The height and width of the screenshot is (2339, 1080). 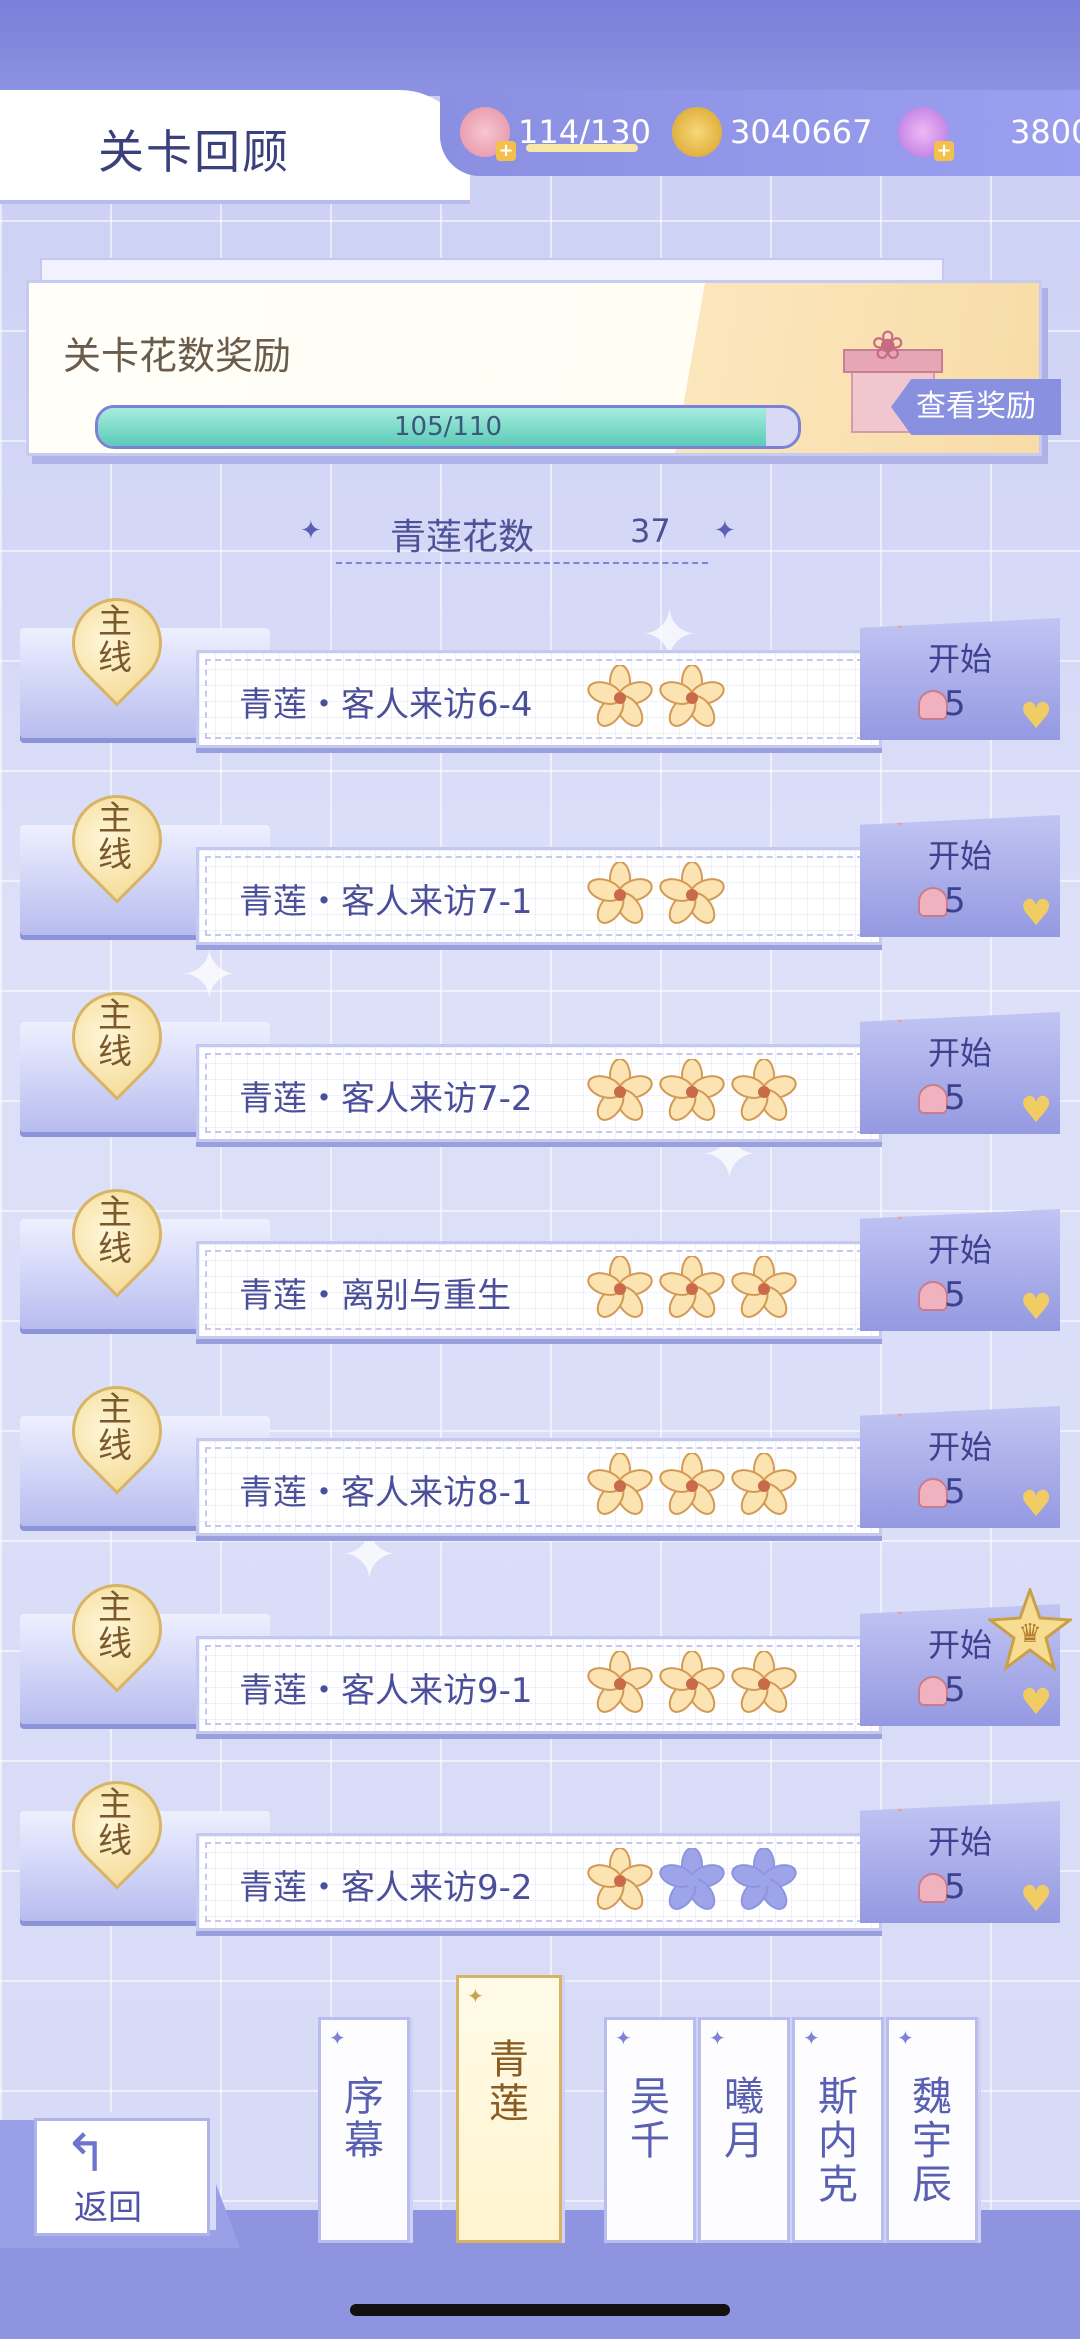 What do you see at coordinates (386, 1691) in the screenshot?
I see `level-name: 青莲・客人来访9-1` at bounding box center [386, 1691].